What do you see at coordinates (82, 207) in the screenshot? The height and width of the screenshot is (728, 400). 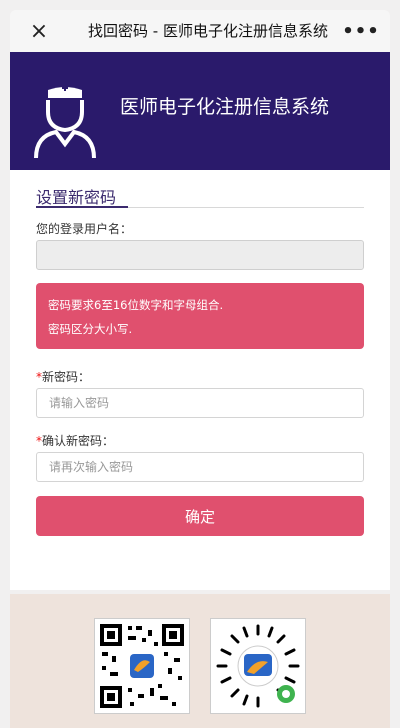 I see `section-underline` at bounding box center [82, 207].